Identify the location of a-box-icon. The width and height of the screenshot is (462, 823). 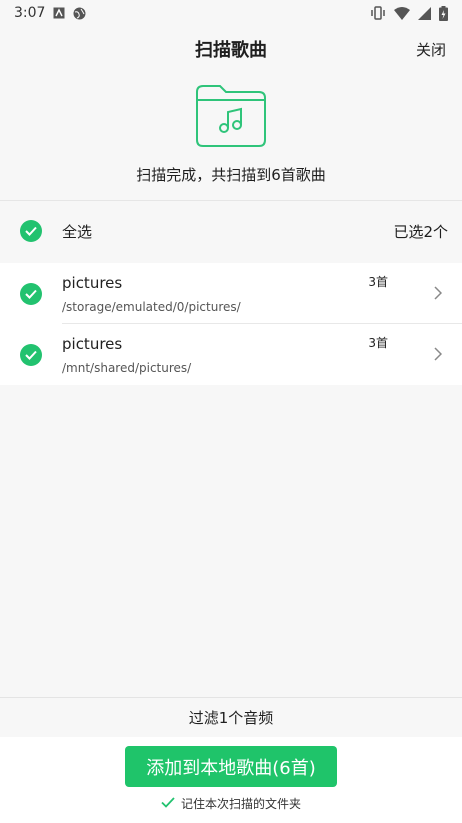
(59, 13).